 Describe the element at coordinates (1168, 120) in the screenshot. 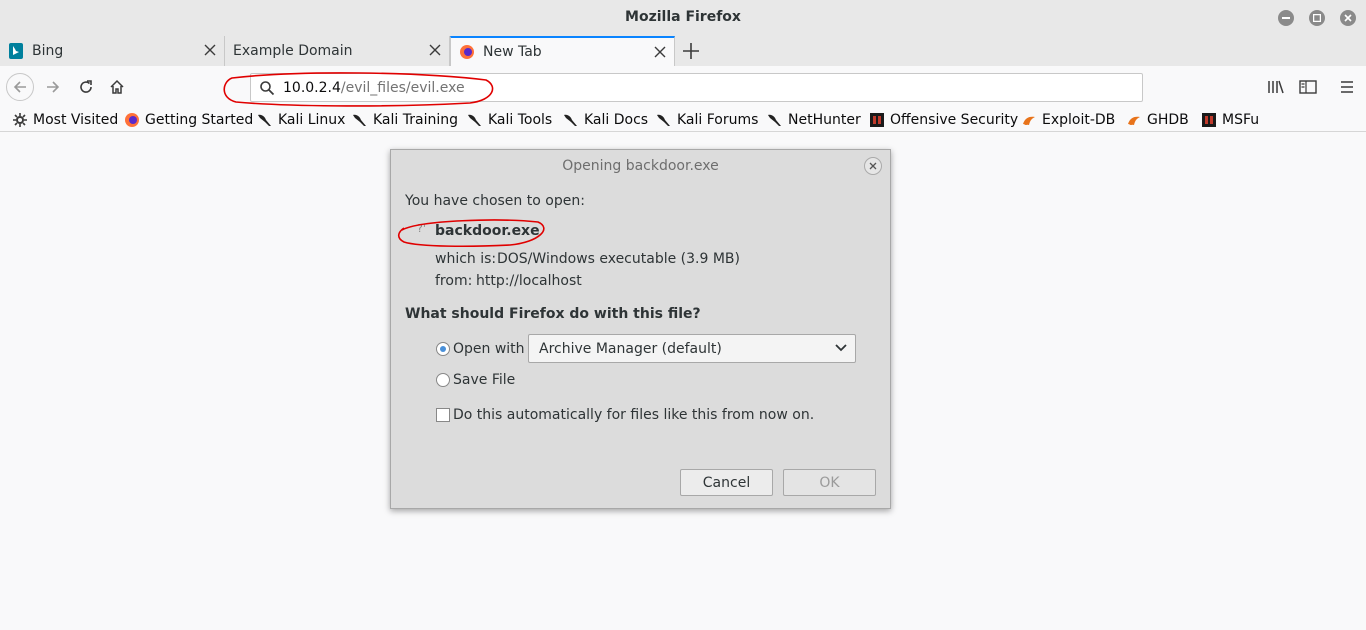

I see `bookmark-label: GHDB` at that location.